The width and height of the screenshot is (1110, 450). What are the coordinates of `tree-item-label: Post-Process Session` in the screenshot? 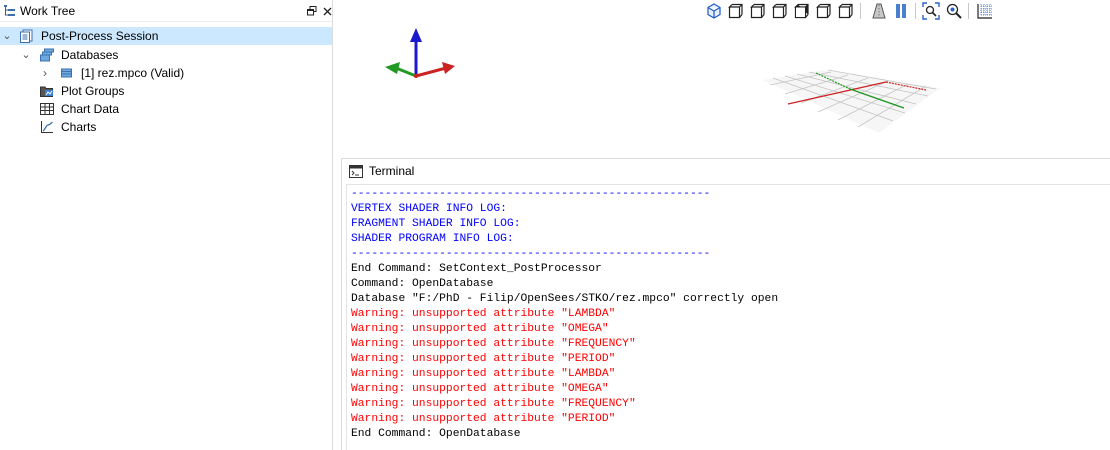 It's located at (100, 36).